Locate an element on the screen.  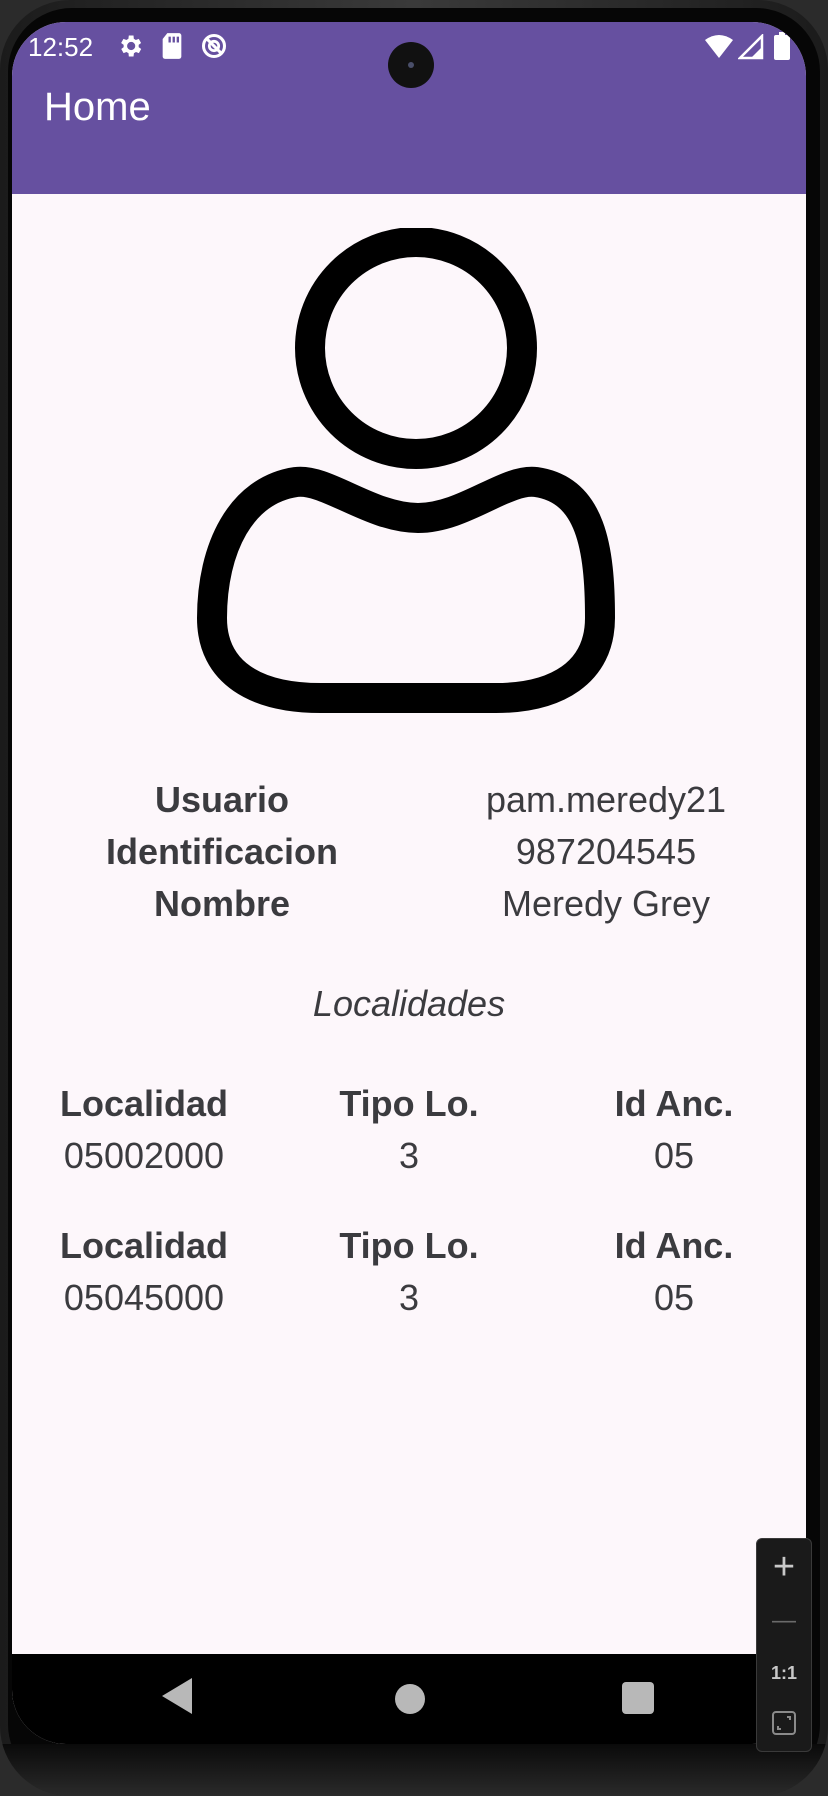
name-value: Meredy Grey is located at coordinates (606, 903).